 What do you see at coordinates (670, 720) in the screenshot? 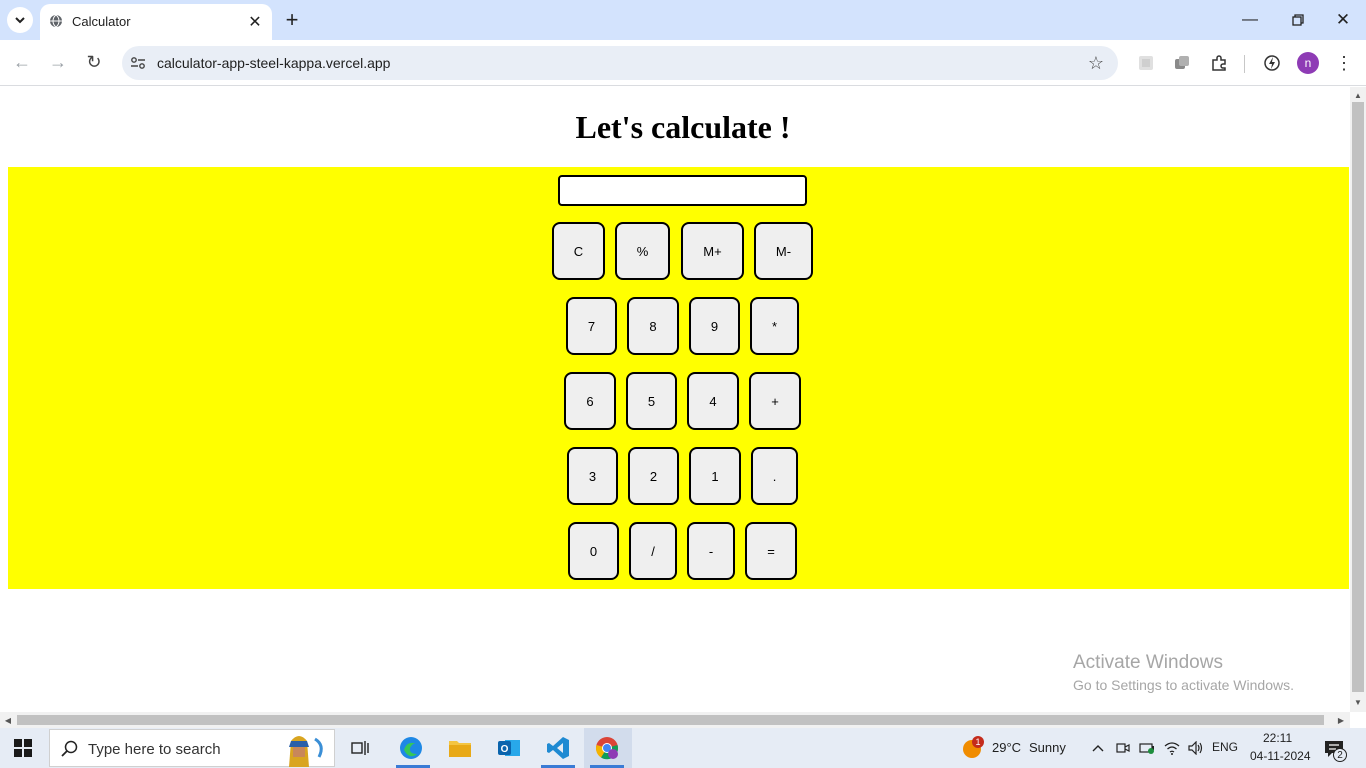
I see `horizontal-scroll-thumb` at bounding box center [670, 720].